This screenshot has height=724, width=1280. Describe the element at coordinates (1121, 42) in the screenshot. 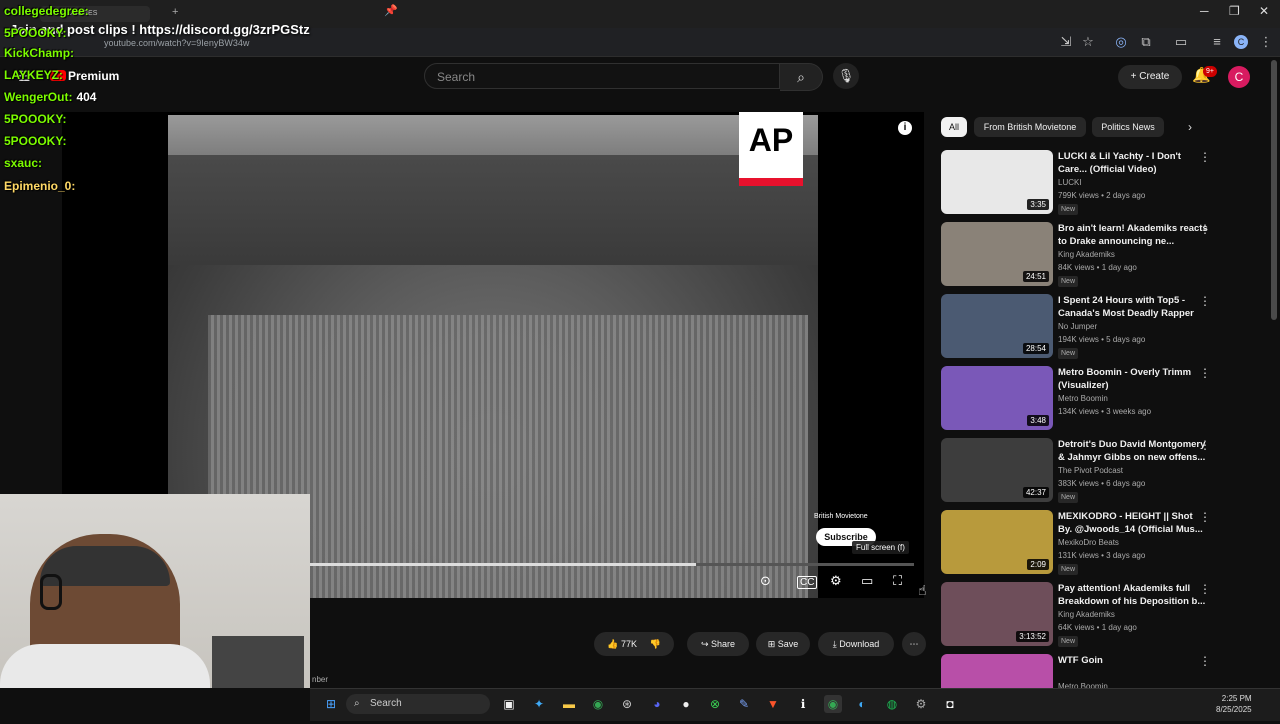

I see `extension-icon: ◎` at that location.